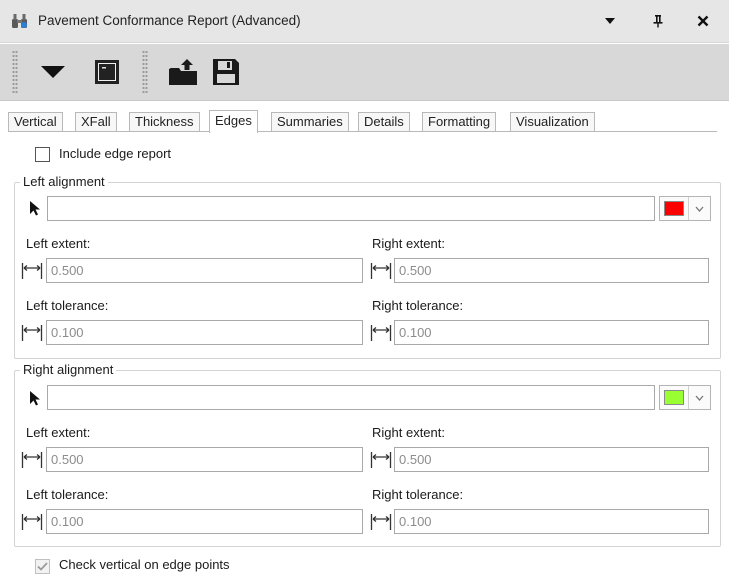 The height and width of the screenshot is (576, 729). I want to click on left-alignment-select, so click(351, 208).